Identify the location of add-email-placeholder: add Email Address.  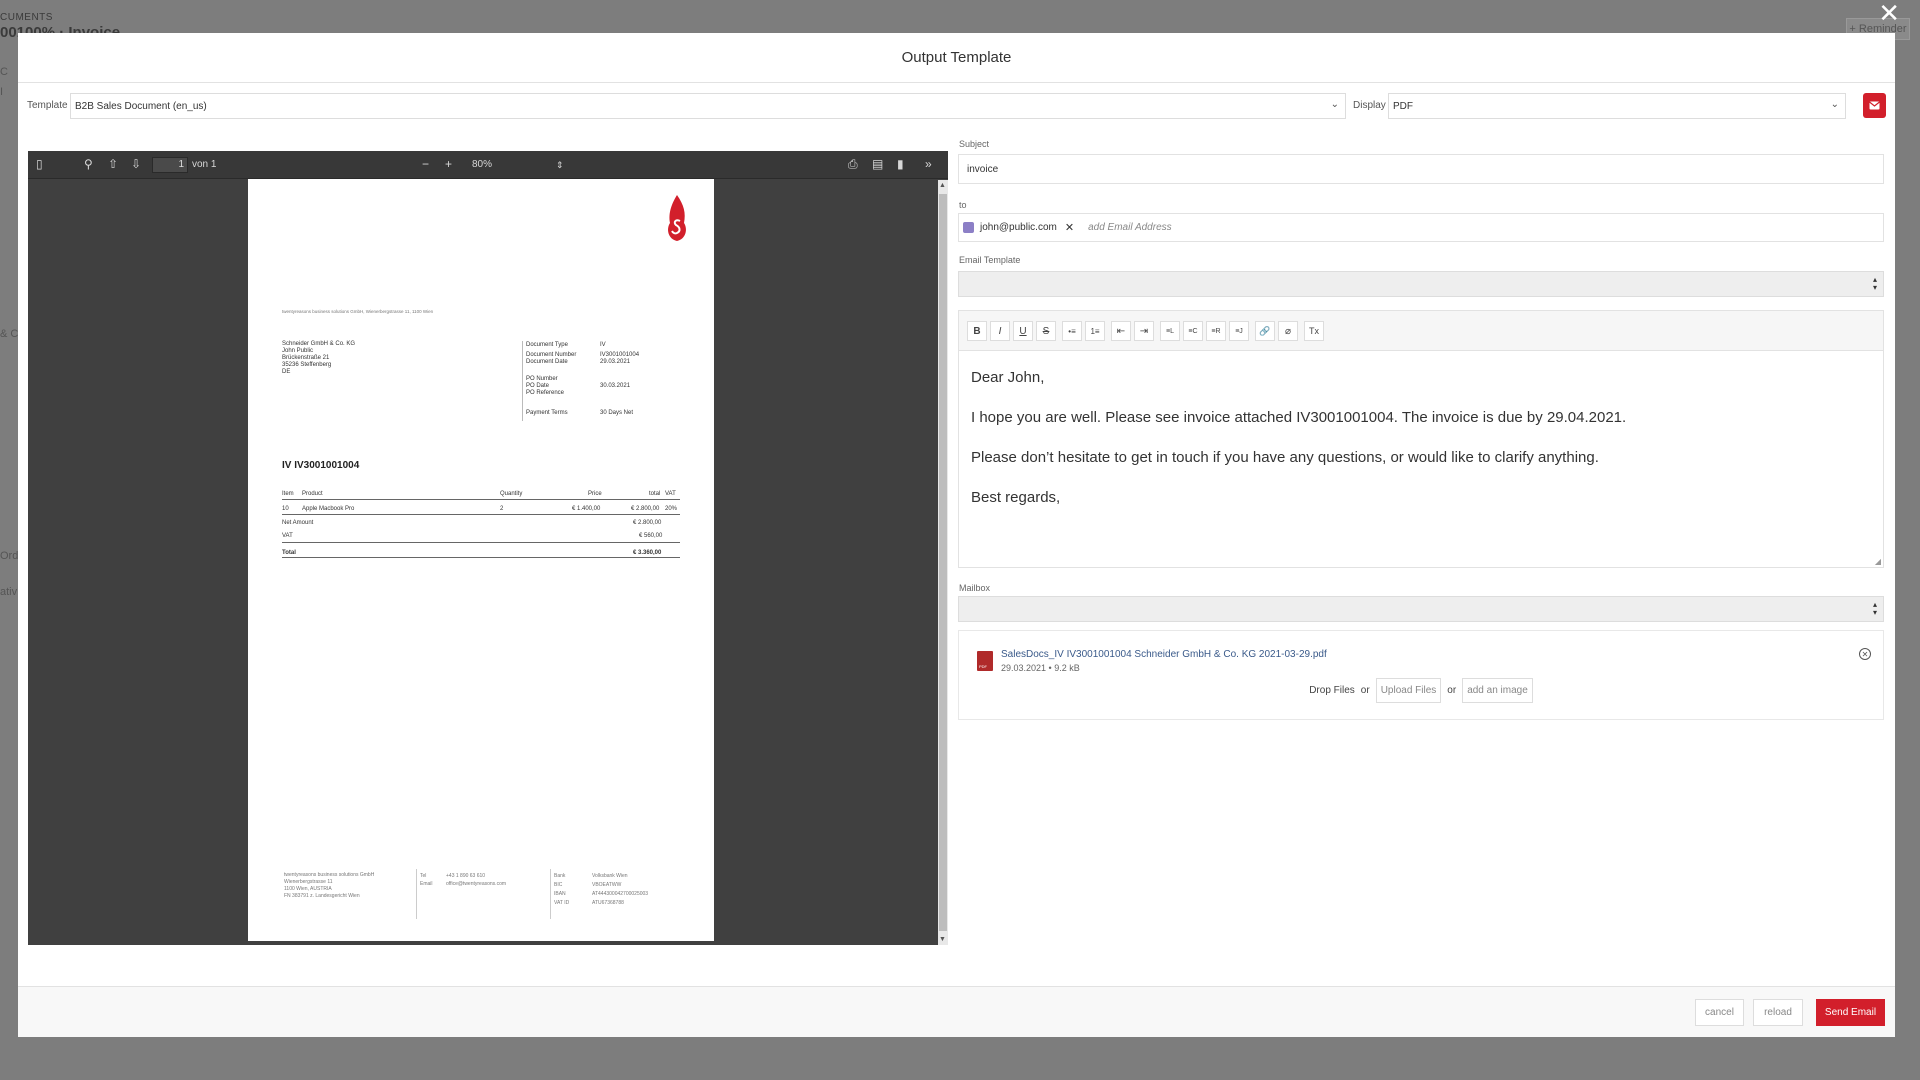
(1130, 227).